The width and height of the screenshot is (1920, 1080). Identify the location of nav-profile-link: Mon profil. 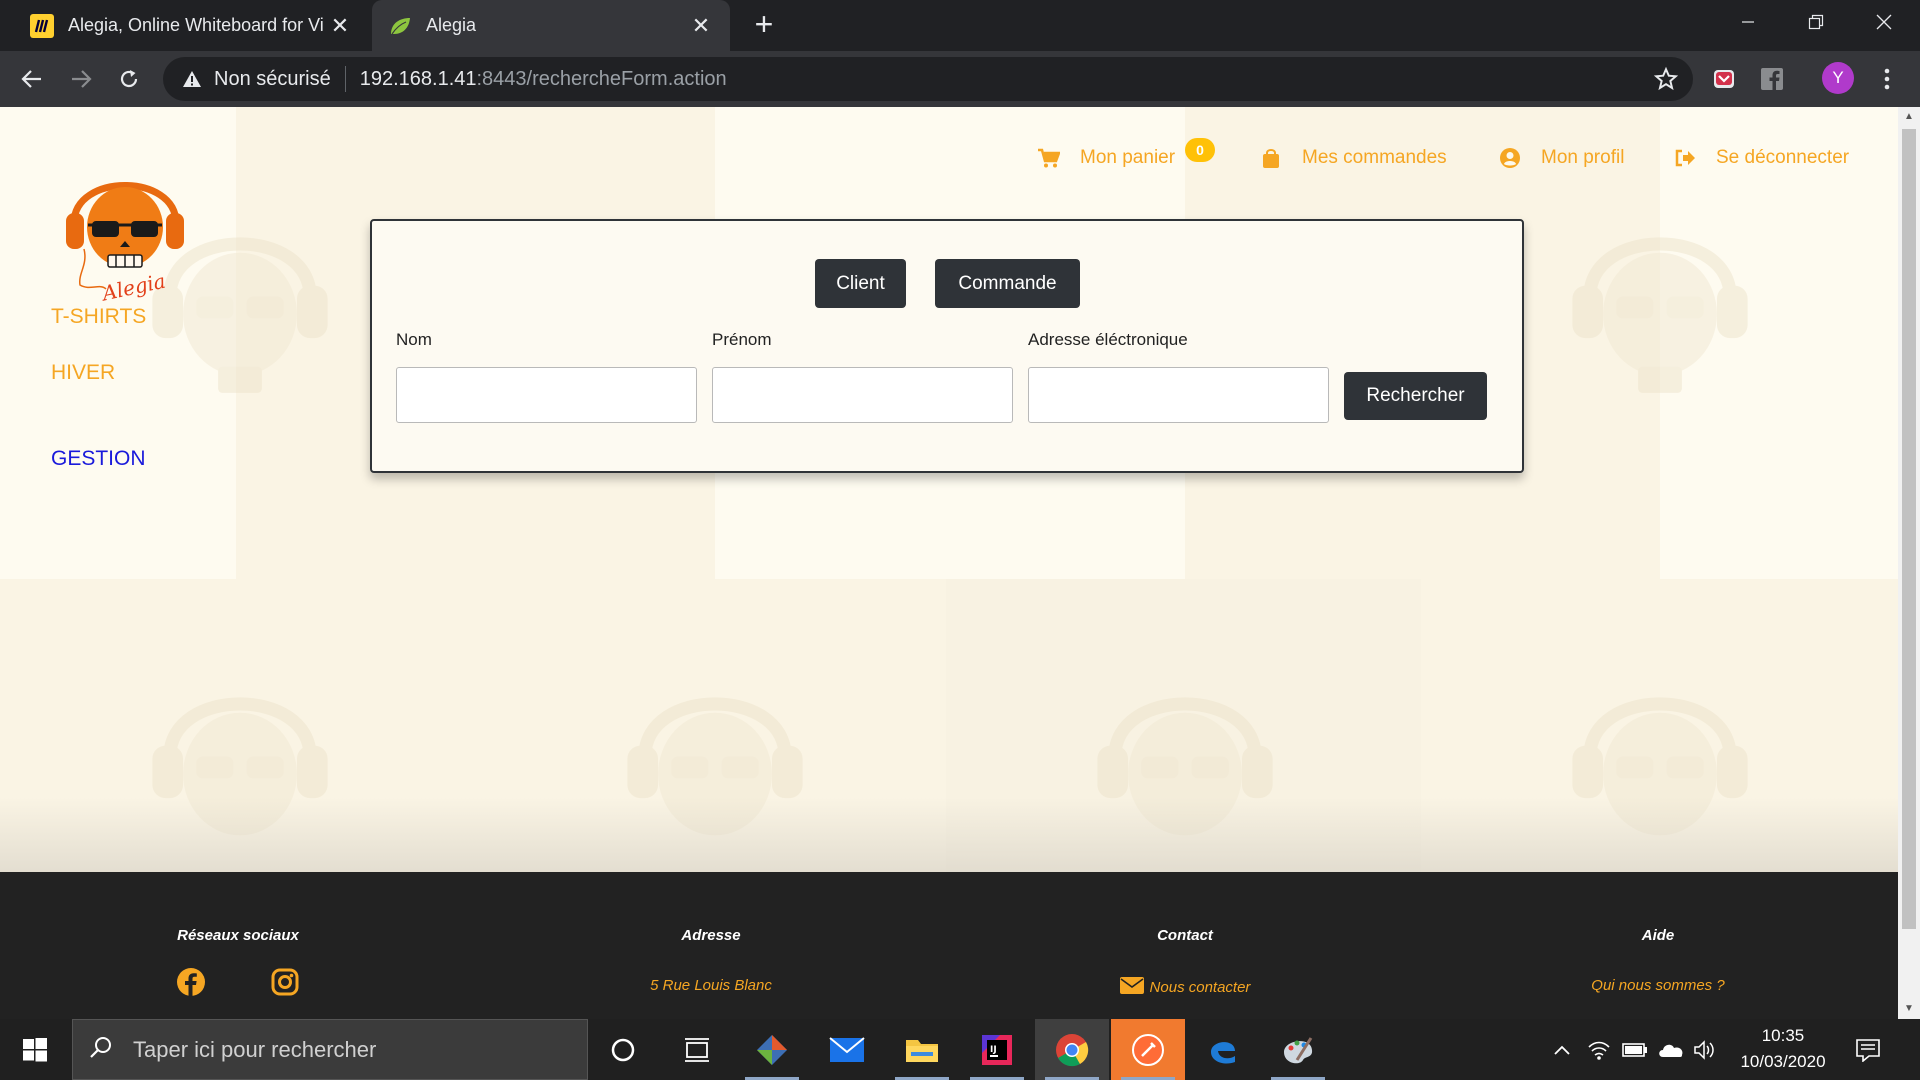
(1561, 158).